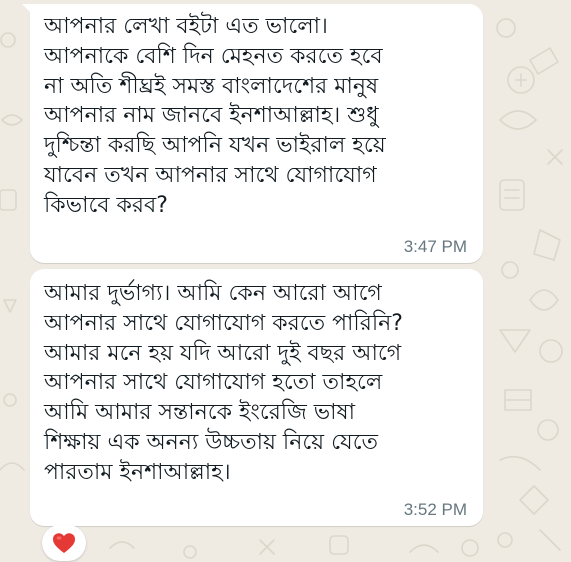 The width and height of the screenshot is (571, 562). Describe the element at coordinates (435, 246) in the screenshot. I see `message-timestamp: 3:47 PM` at that location.